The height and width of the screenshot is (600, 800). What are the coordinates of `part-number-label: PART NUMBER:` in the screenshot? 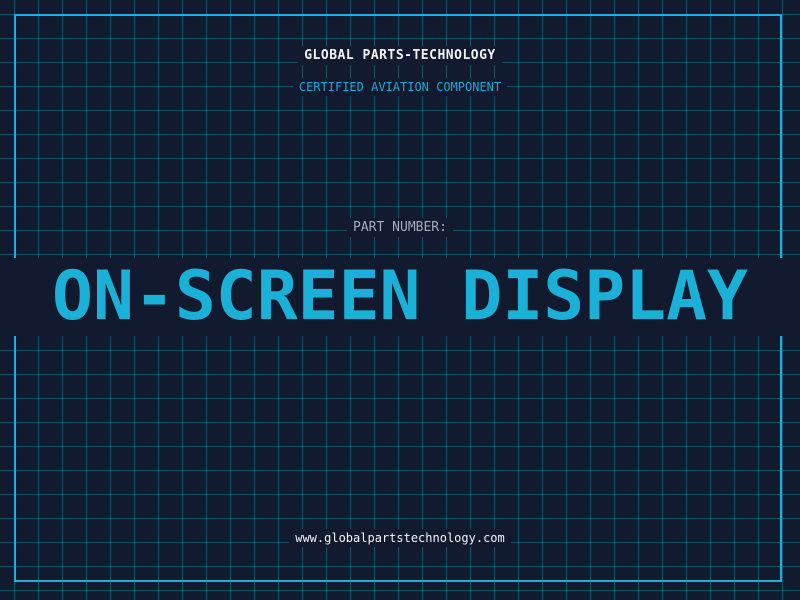 It's located at (400, 227).